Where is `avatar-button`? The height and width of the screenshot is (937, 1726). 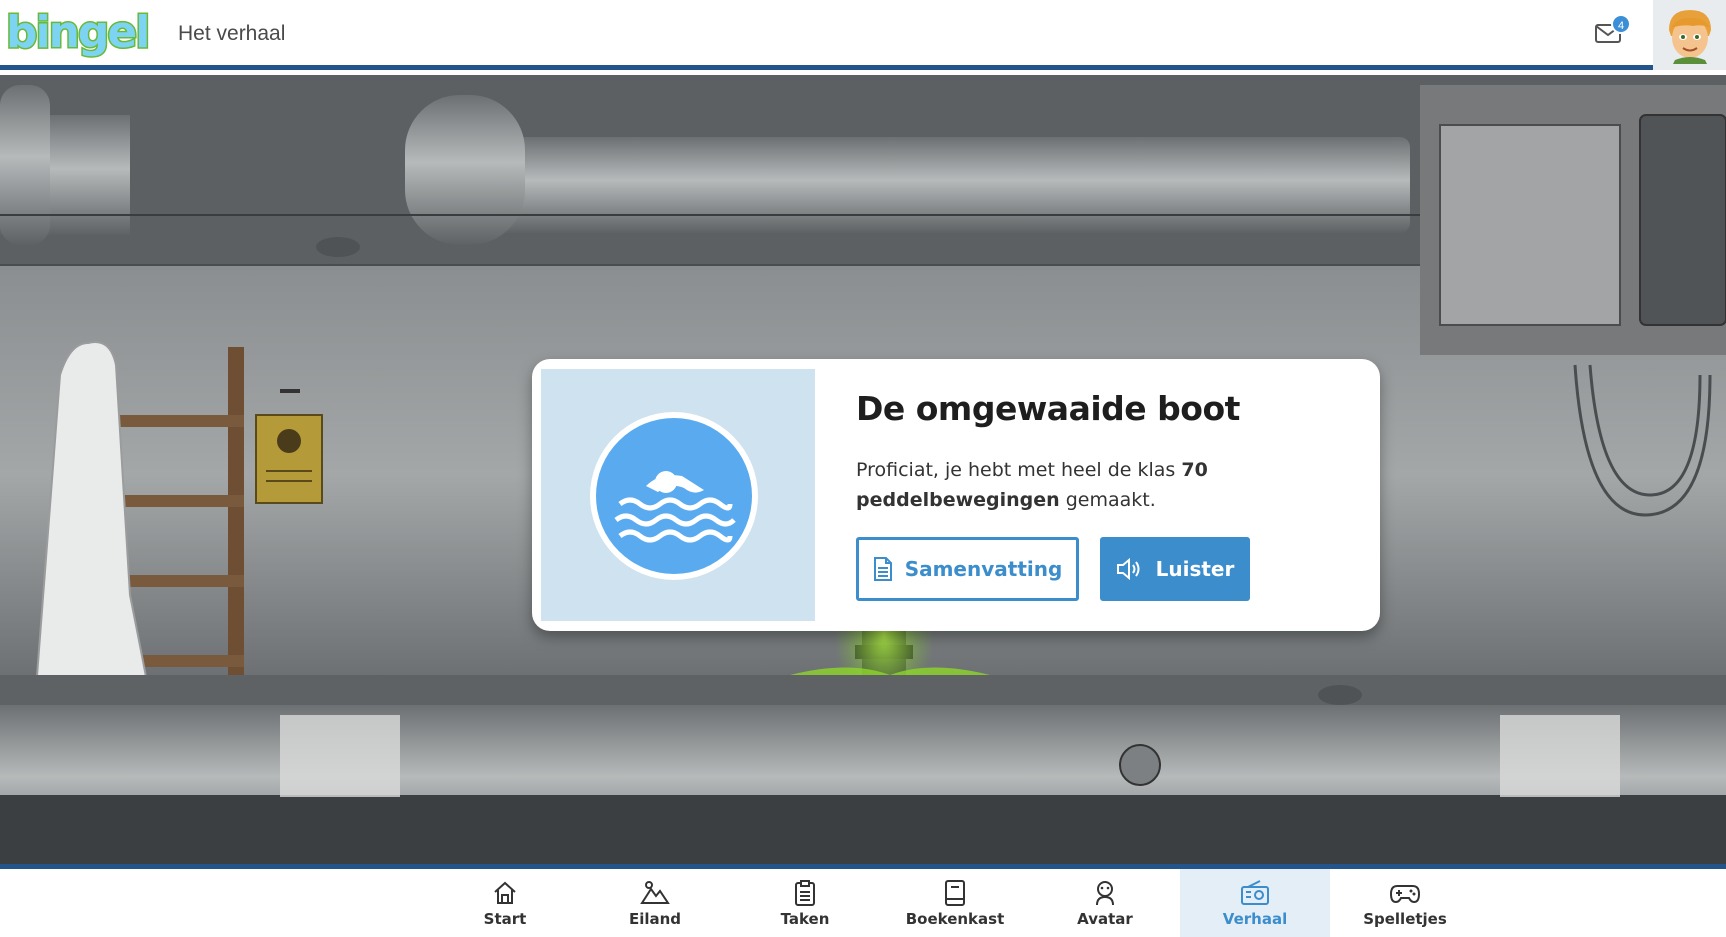 avatar-button is located at coordinates (1689, 35).